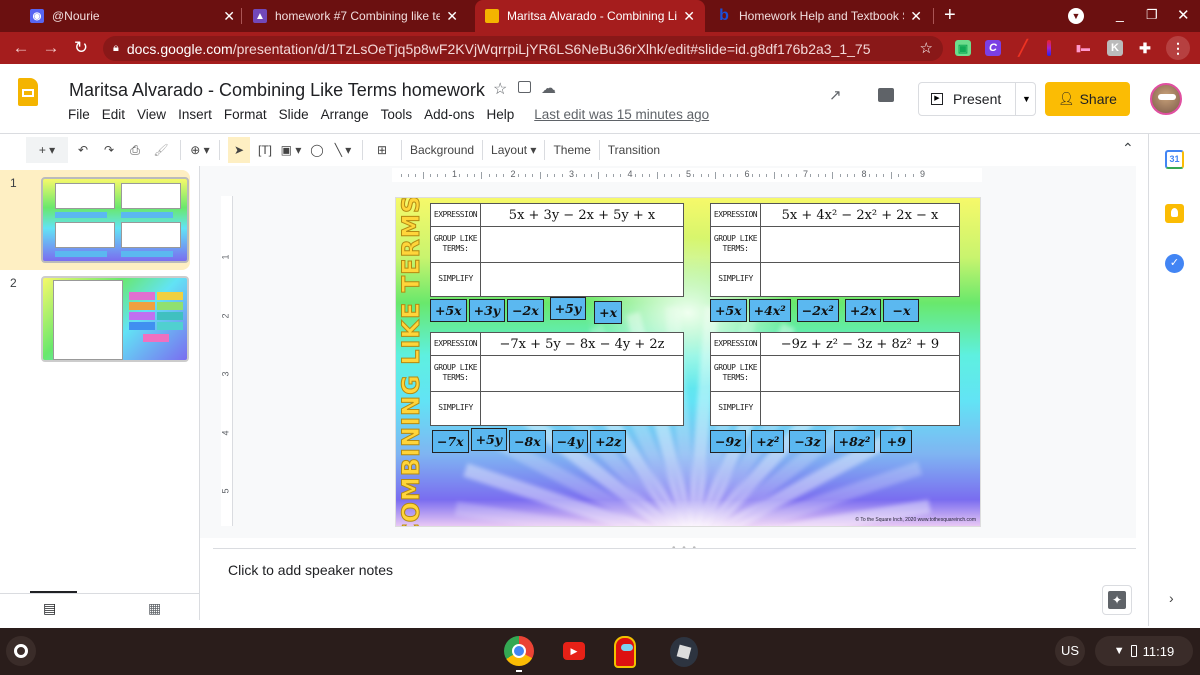 This screenshot has height=675, width=1200. I want to click on term-tile: +2z, so click(608, 441).